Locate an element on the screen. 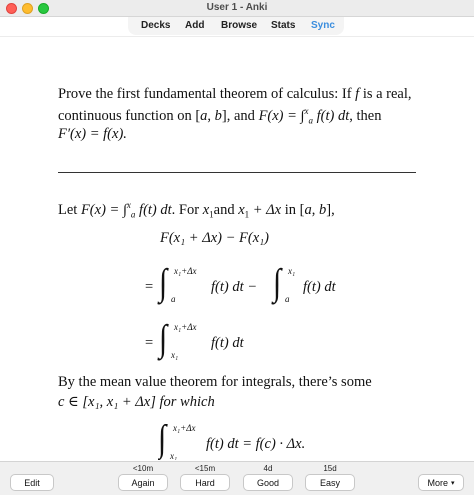 This screenshot has width=474, height=495. question-math: (x) = ∫ is located at coordinates (286, 115).